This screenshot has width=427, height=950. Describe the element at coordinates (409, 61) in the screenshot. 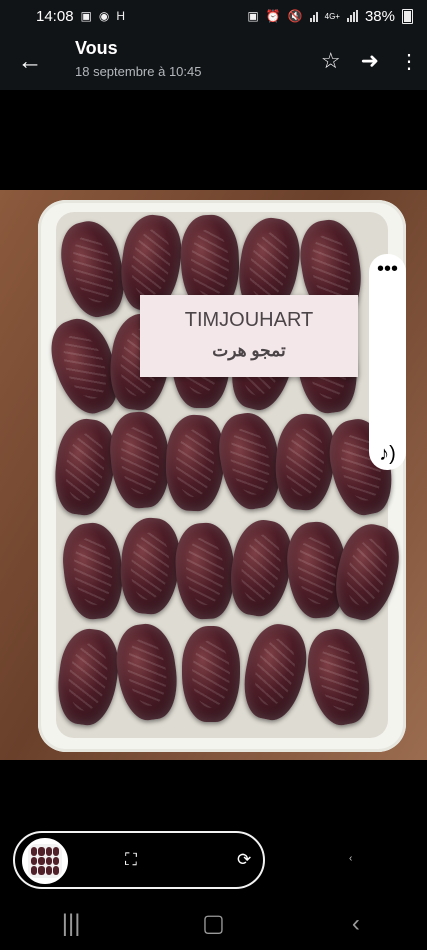

I see `vertical-dots-icon: ⋮` at that location.